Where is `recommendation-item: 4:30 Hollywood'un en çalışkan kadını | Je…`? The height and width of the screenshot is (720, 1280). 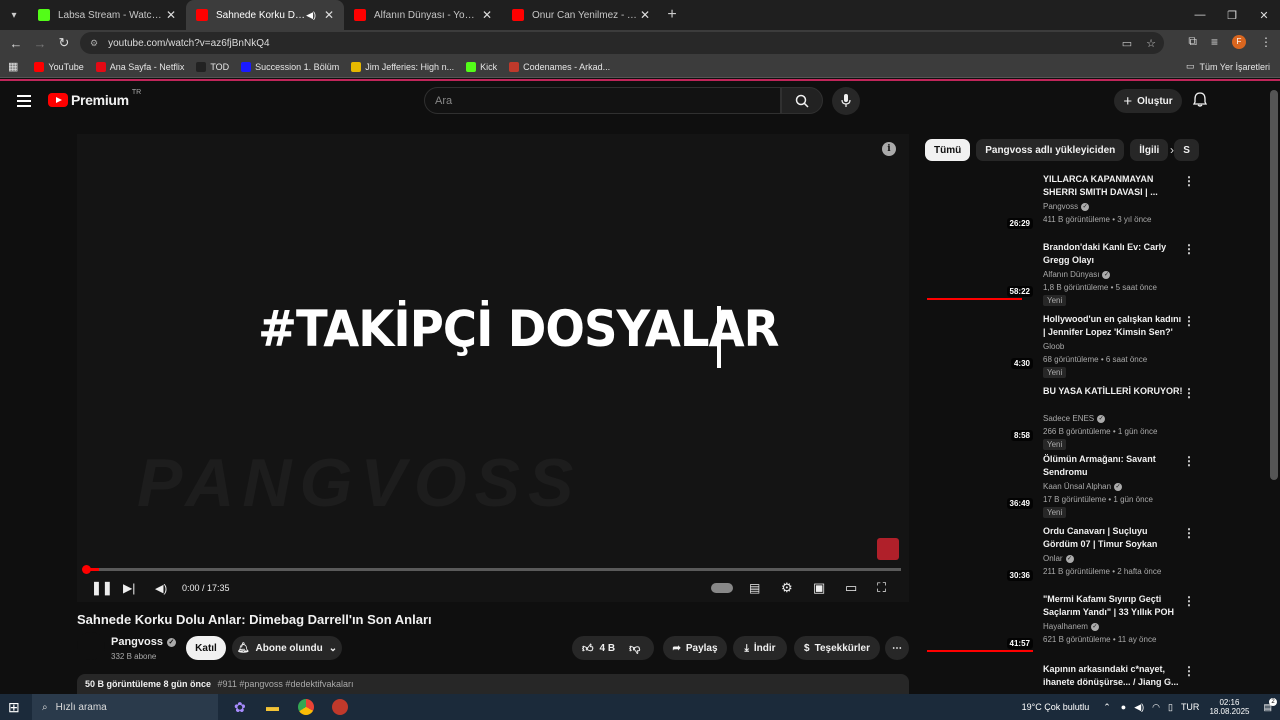 recommendation-item: 4:30 Hollywood'un en çalışkan kadını | Je… is located at coordinates (1097, 344).